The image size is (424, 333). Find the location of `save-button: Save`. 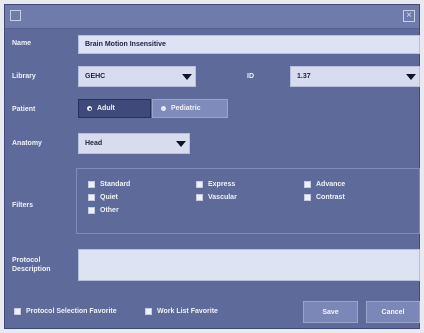

save-button: Save is located at coordinates (330, 312).